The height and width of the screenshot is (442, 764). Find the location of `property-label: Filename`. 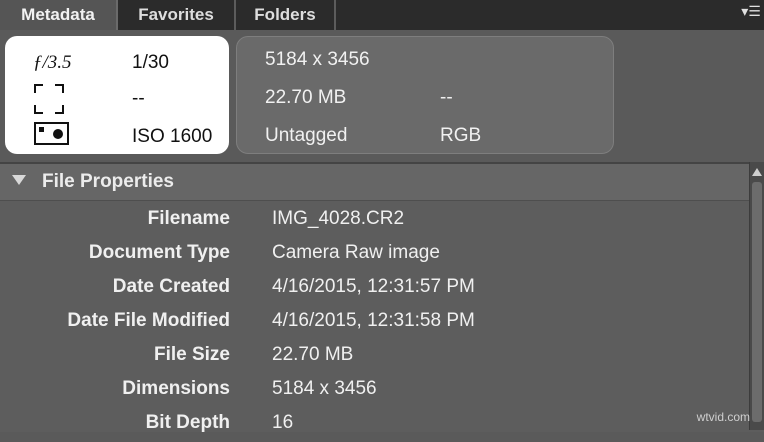

property-label: Filename is located at coordinates (188, 218).